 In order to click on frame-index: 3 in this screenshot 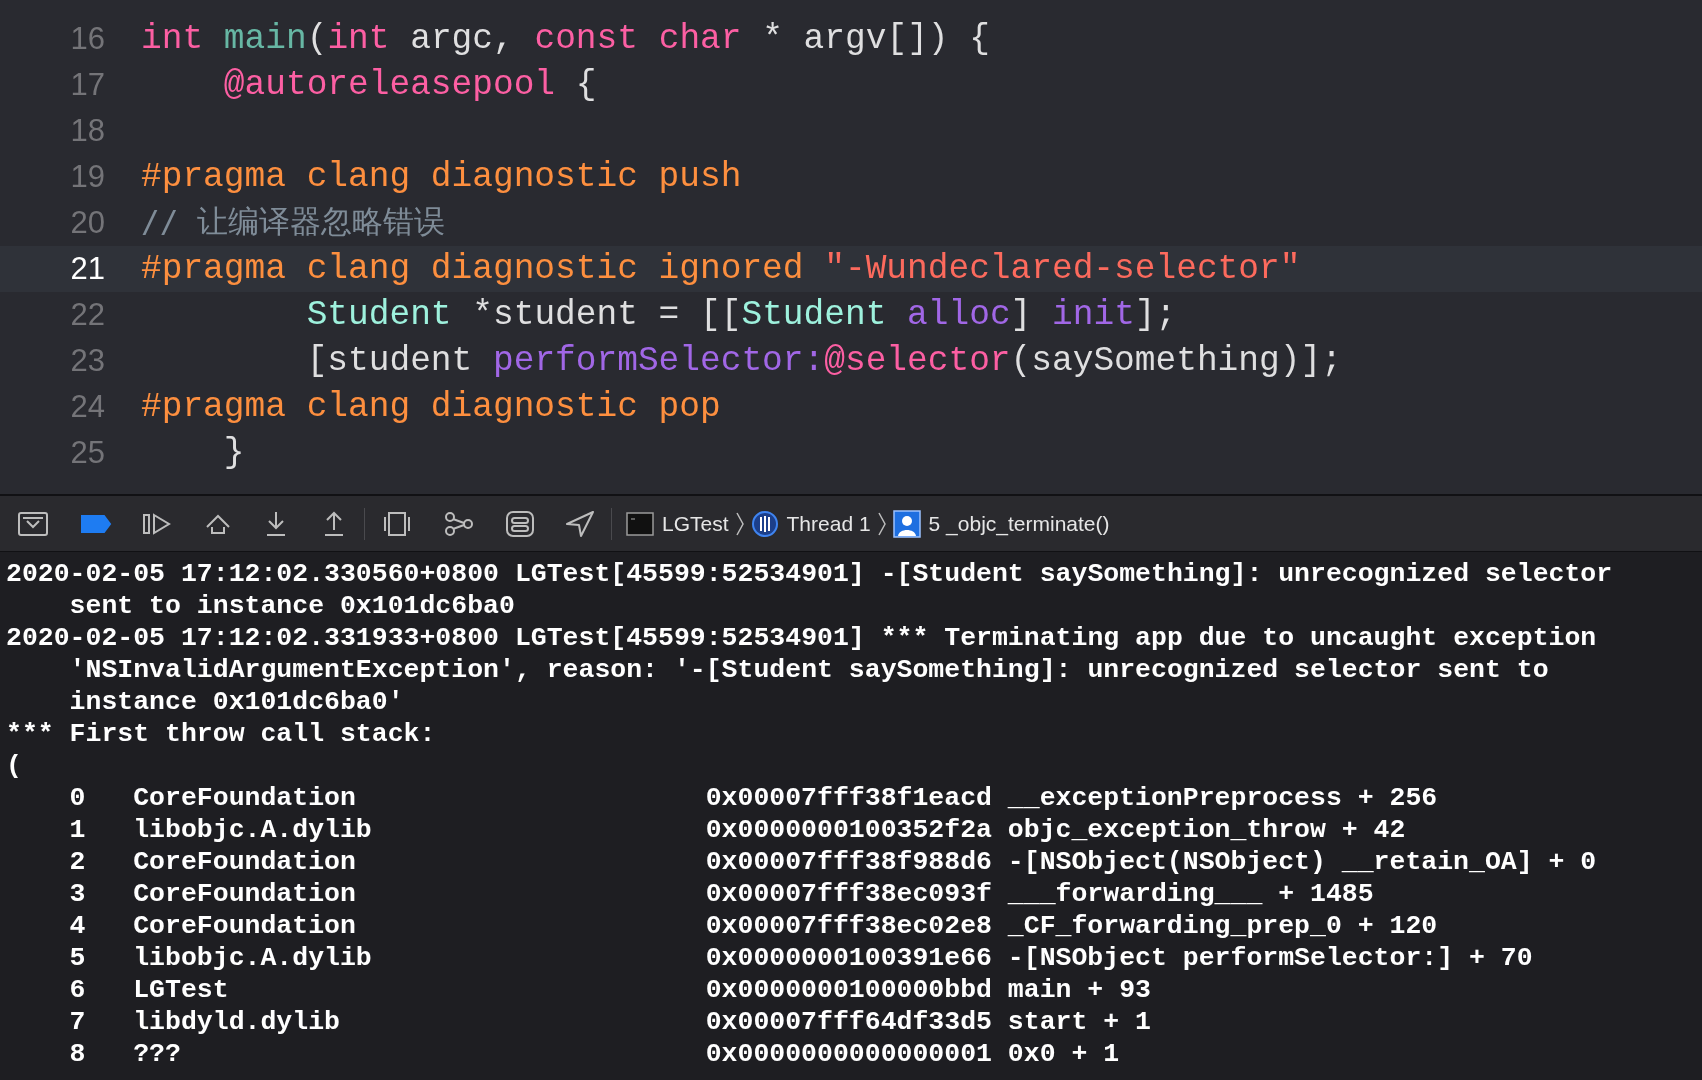, I will do `click(77, 894)`.